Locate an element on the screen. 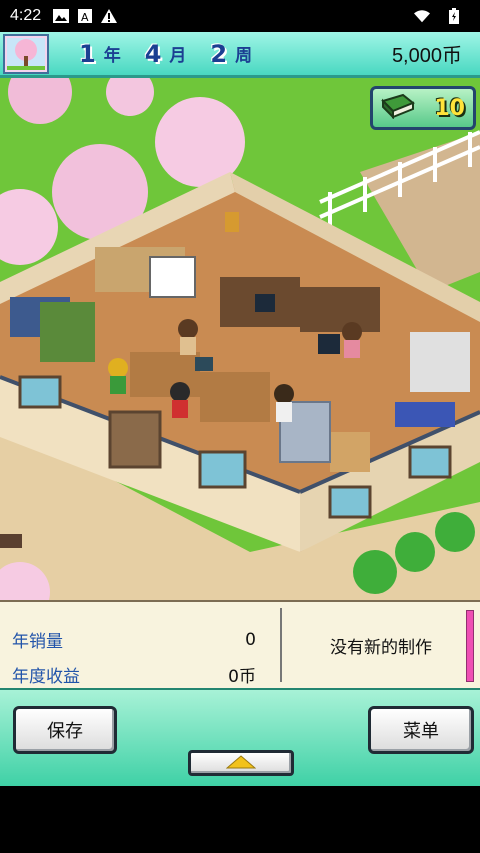  up-triangle-icon is located at coordinates (241, 763).